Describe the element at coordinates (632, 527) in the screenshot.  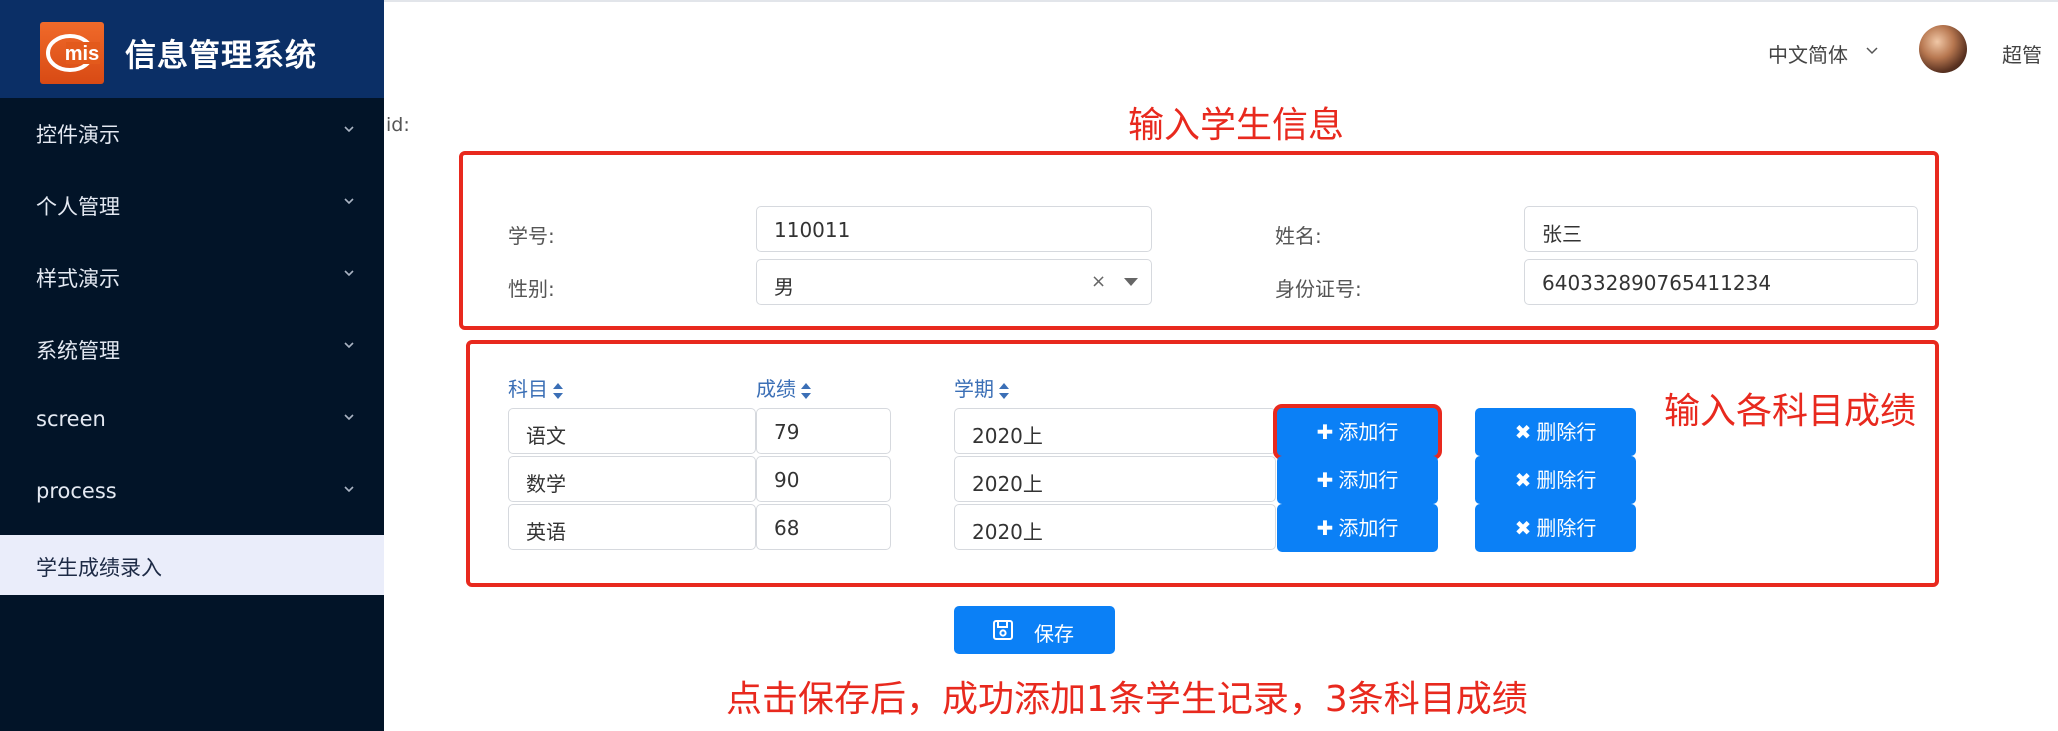
I see `subject-input: 英语` at that location.